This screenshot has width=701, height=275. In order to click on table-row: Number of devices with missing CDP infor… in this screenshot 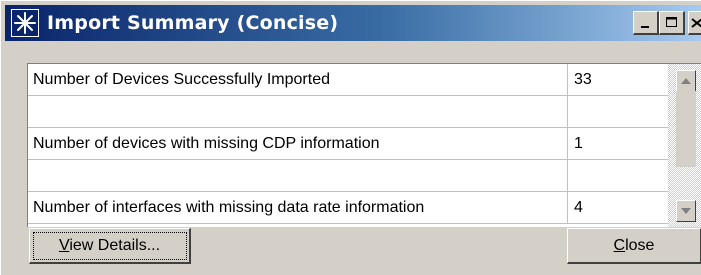, I will do `click(348, 144)`.